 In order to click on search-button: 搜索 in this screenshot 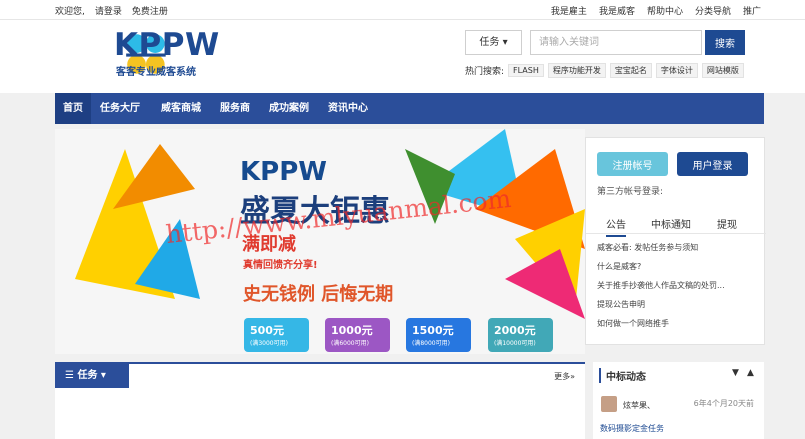, I will do `click(725, 42)`.